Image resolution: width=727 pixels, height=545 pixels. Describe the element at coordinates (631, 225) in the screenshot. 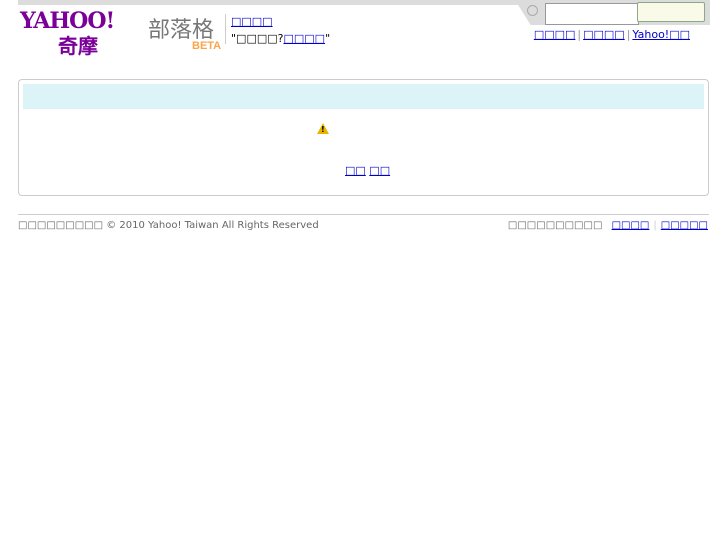

I see `footer-link-1: □□□□` at that location.